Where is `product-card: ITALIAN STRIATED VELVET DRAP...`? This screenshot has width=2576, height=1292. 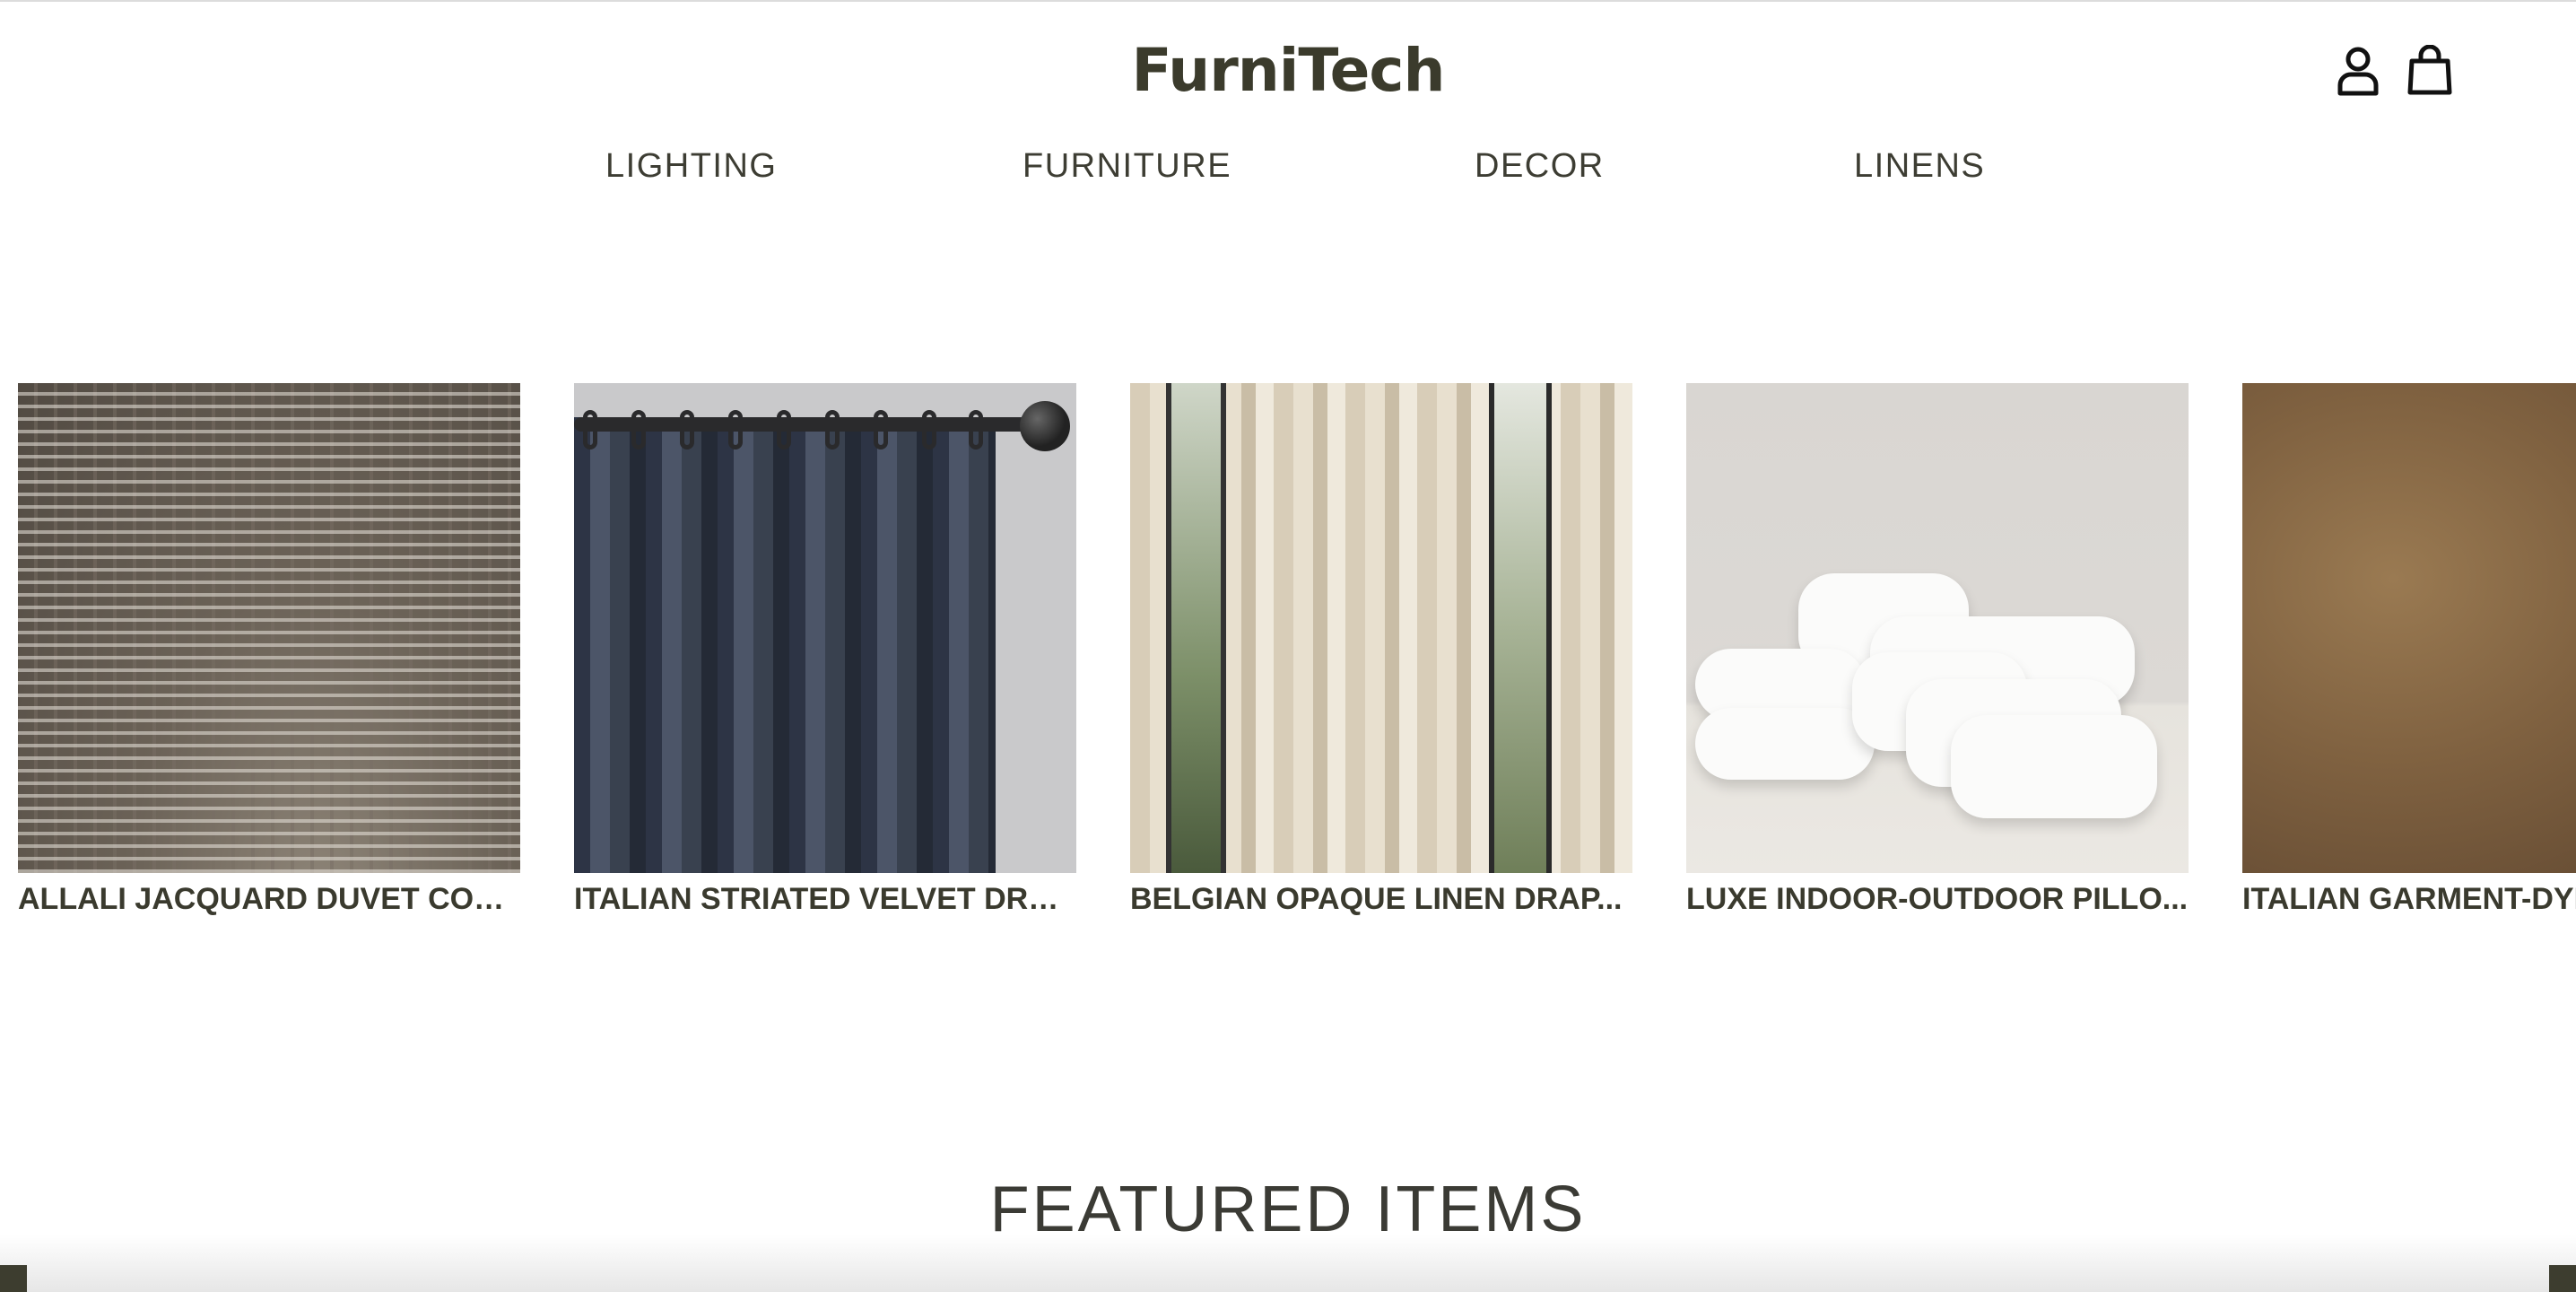 product-card: ITALIAN STRIATED VELVET DRAP... is located at coordinates (825, 650).